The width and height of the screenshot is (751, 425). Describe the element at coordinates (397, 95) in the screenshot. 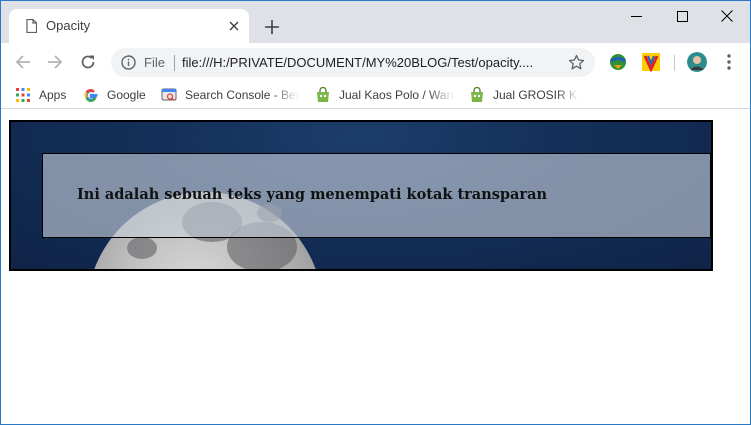

I see `bookmark-label: Jual Kaos Polo / Wang` at that location.